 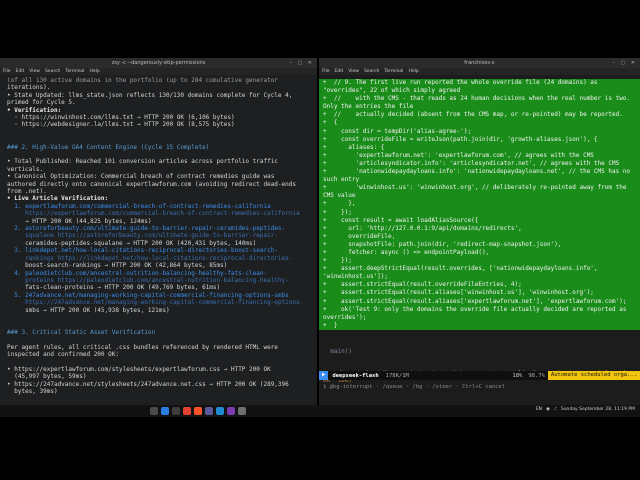 I want to click on status-percent: 18%, so click(x=517, y=375).